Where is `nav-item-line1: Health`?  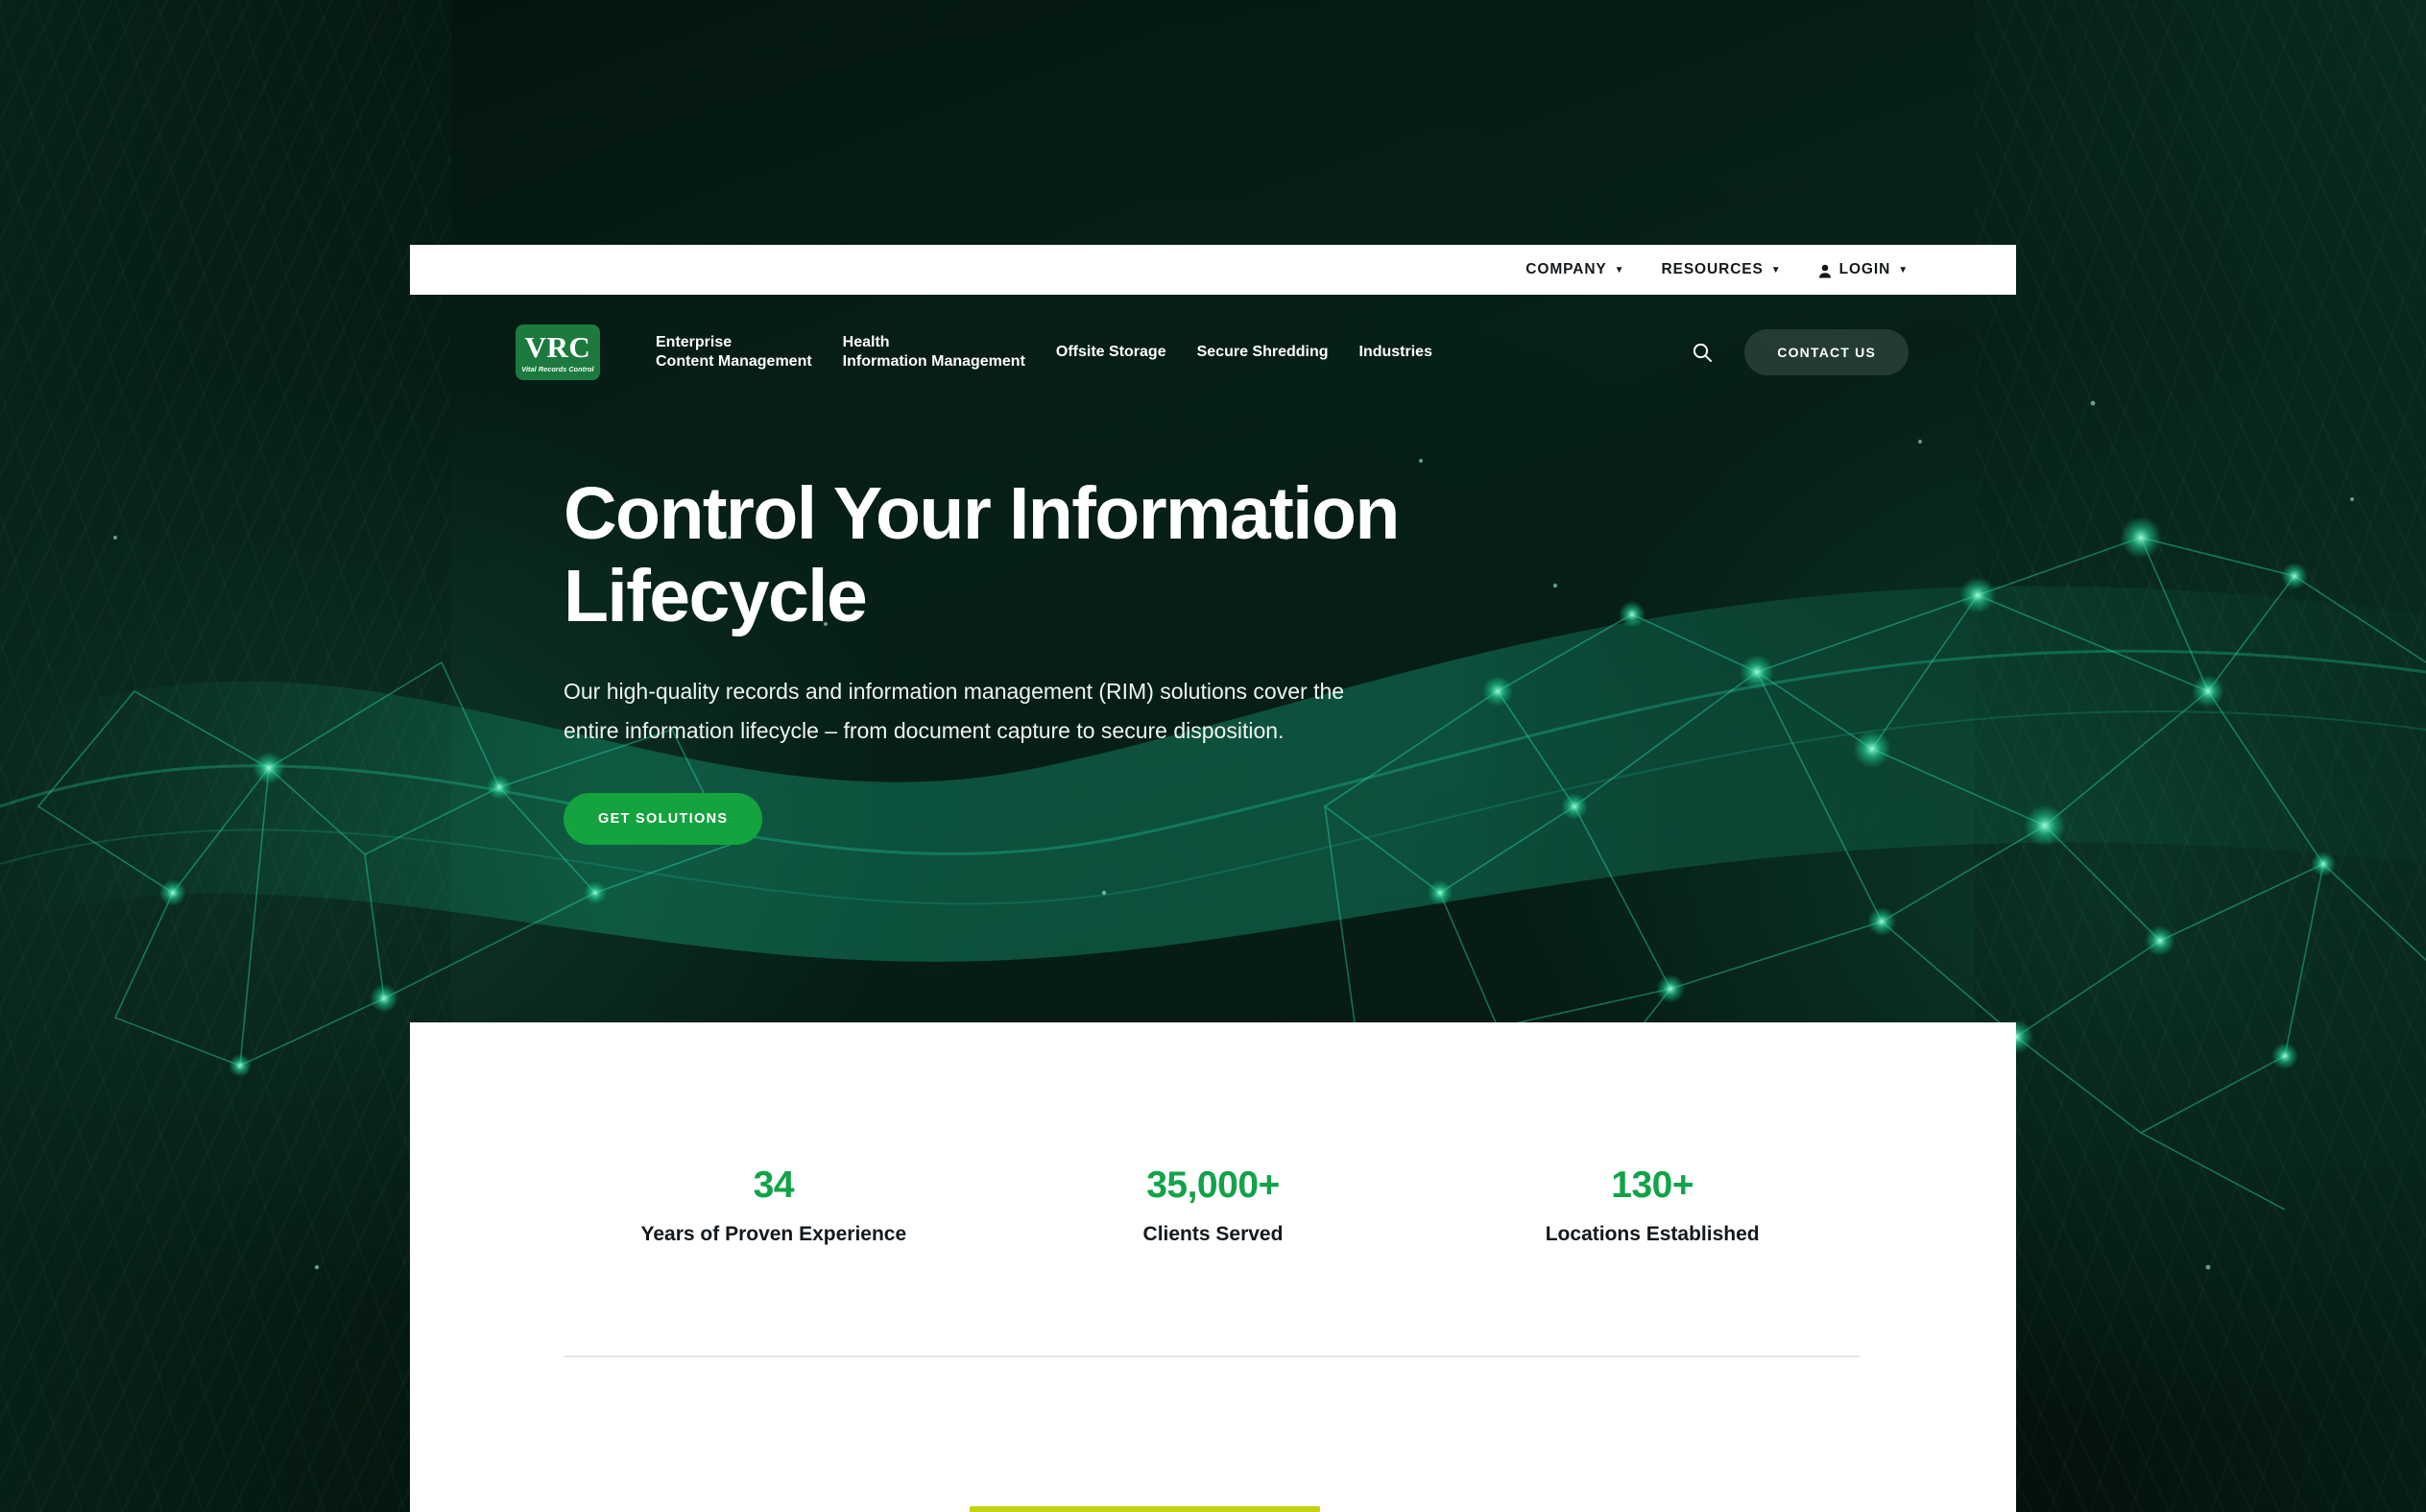
nav-item-line1: Health is located at coordinates (866, 341).